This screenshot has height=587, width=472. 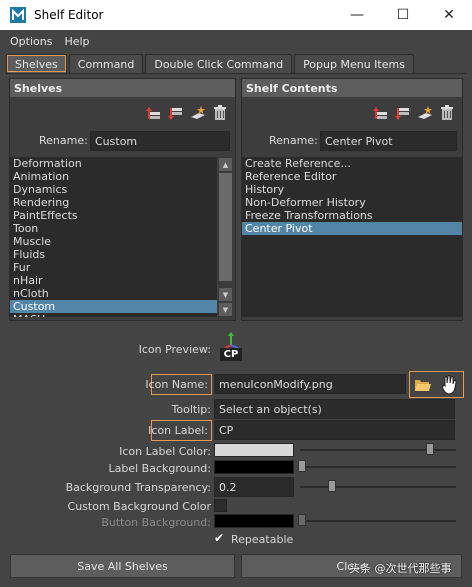 I want to click on shelf-rename-label: Rename:, so click(x=63, y=140).